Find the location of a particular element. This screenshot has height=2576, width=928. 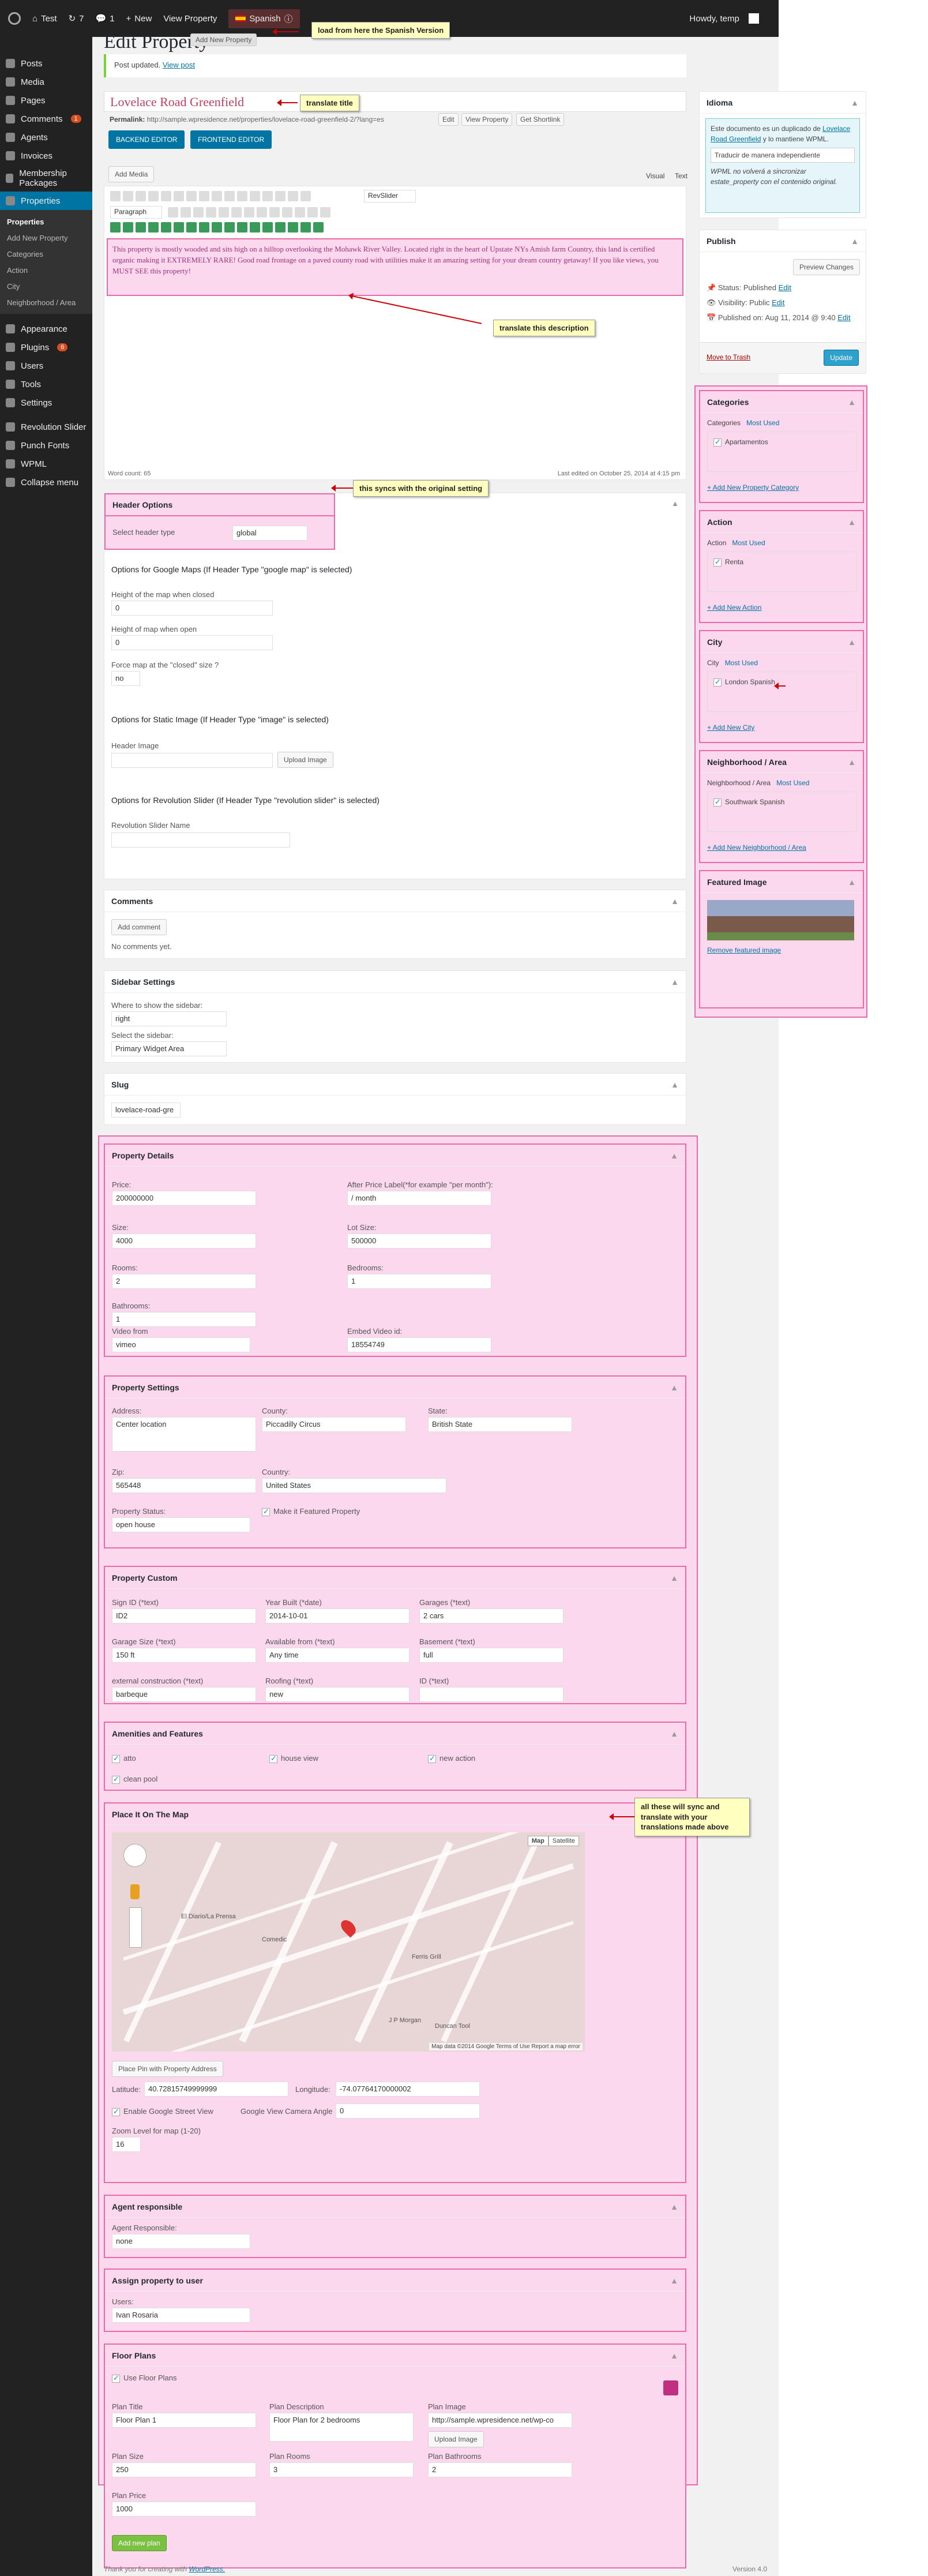

submenu-action: Action is located at coordinates (46, 270).